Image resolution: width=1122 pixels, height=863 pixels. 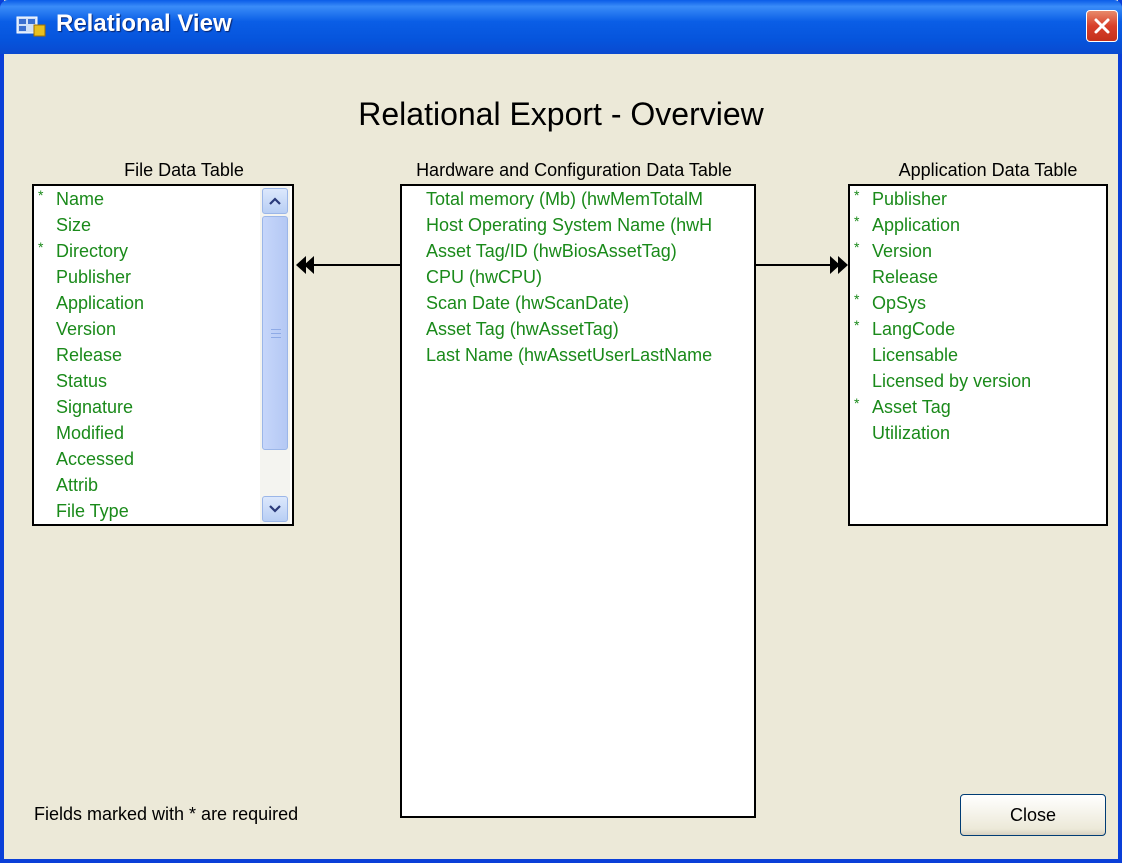 I want to click on list-item-label: Asset Tag/ID (hwBiosAssetTag), so click(x=551, y=251).